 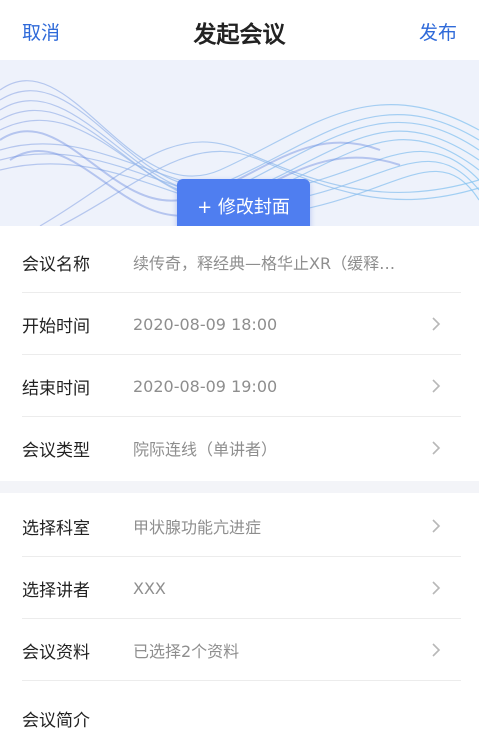 I want to click on nav-bar: 取消 发起会议 发布, so click(x=239, y=30).